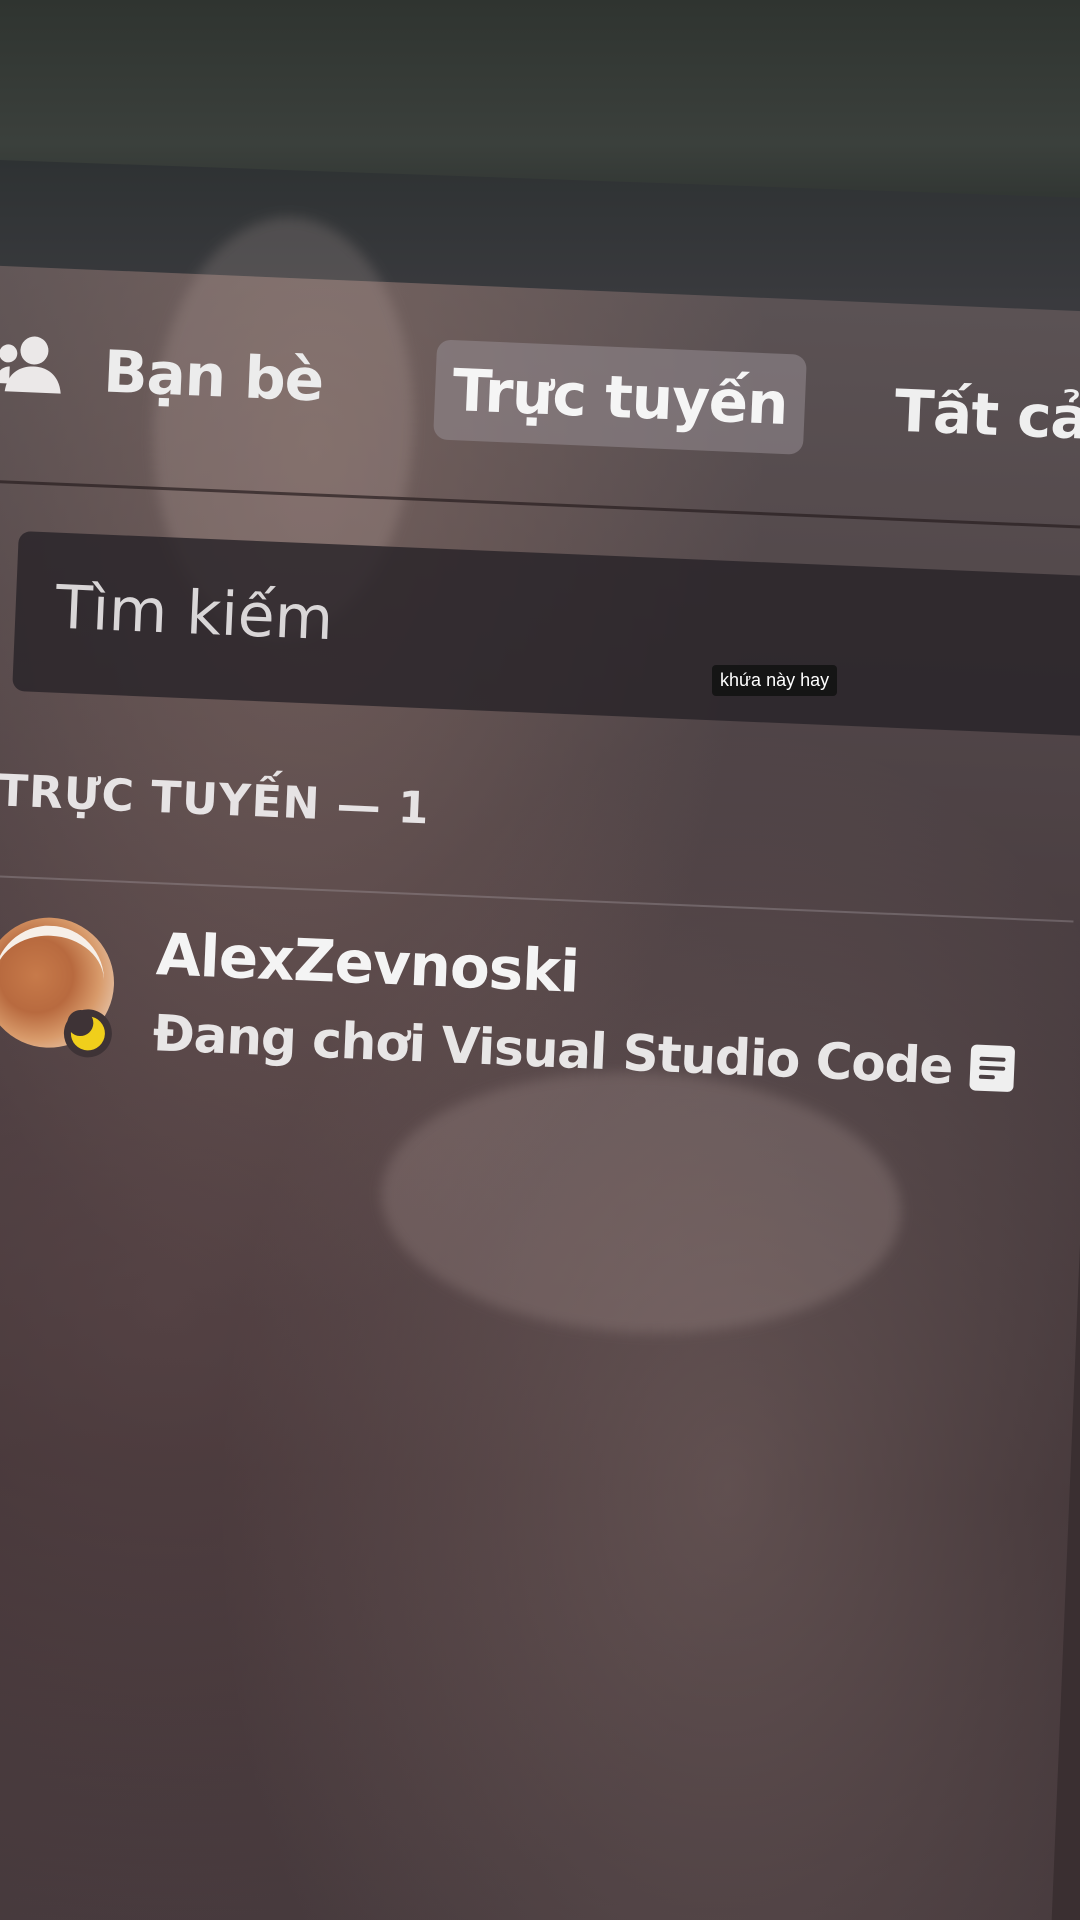  I want to click on friends-icon, so click(30, 365).